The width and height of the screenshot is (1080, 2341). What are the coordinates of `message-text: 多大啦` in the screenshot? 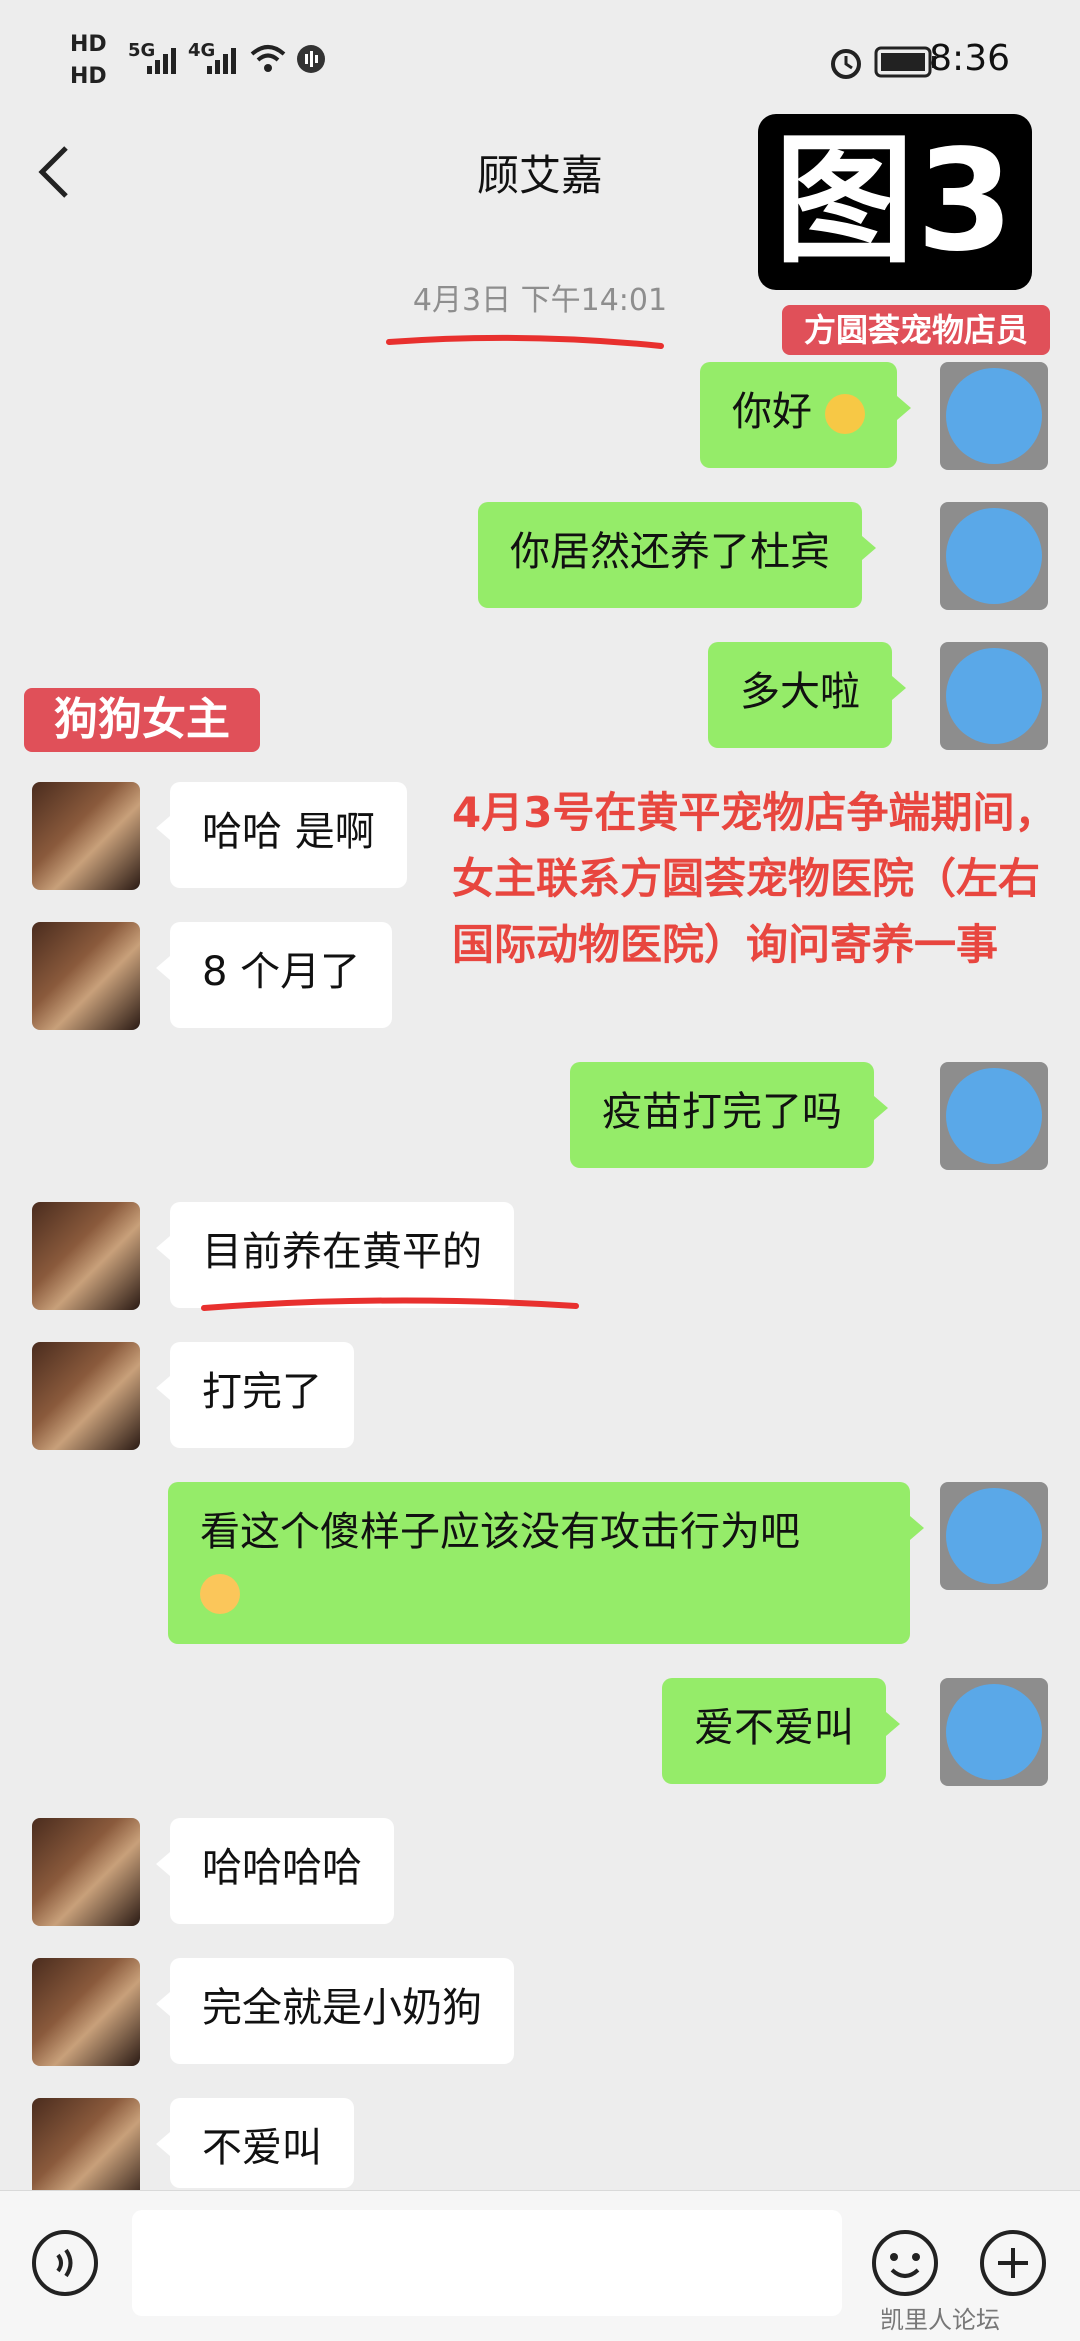 It's located at (800, 692).